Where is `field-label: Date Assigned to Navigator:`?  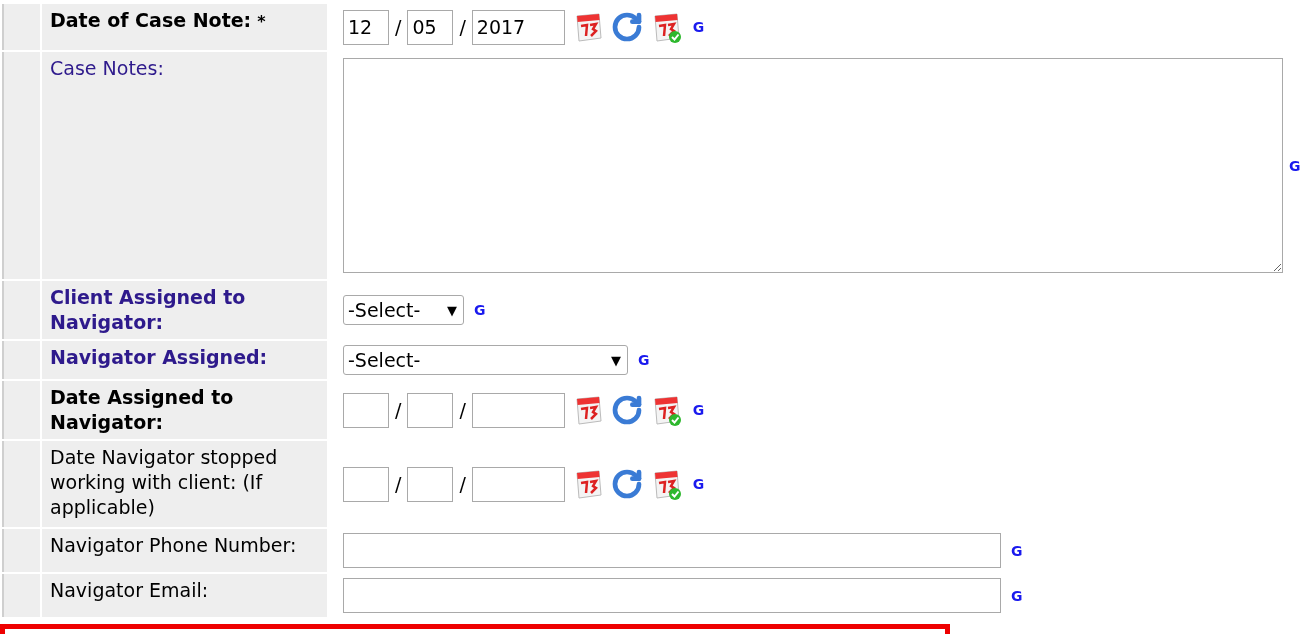
field-label: Date Assigned to Navigator: is located at coordinates (142, 409).